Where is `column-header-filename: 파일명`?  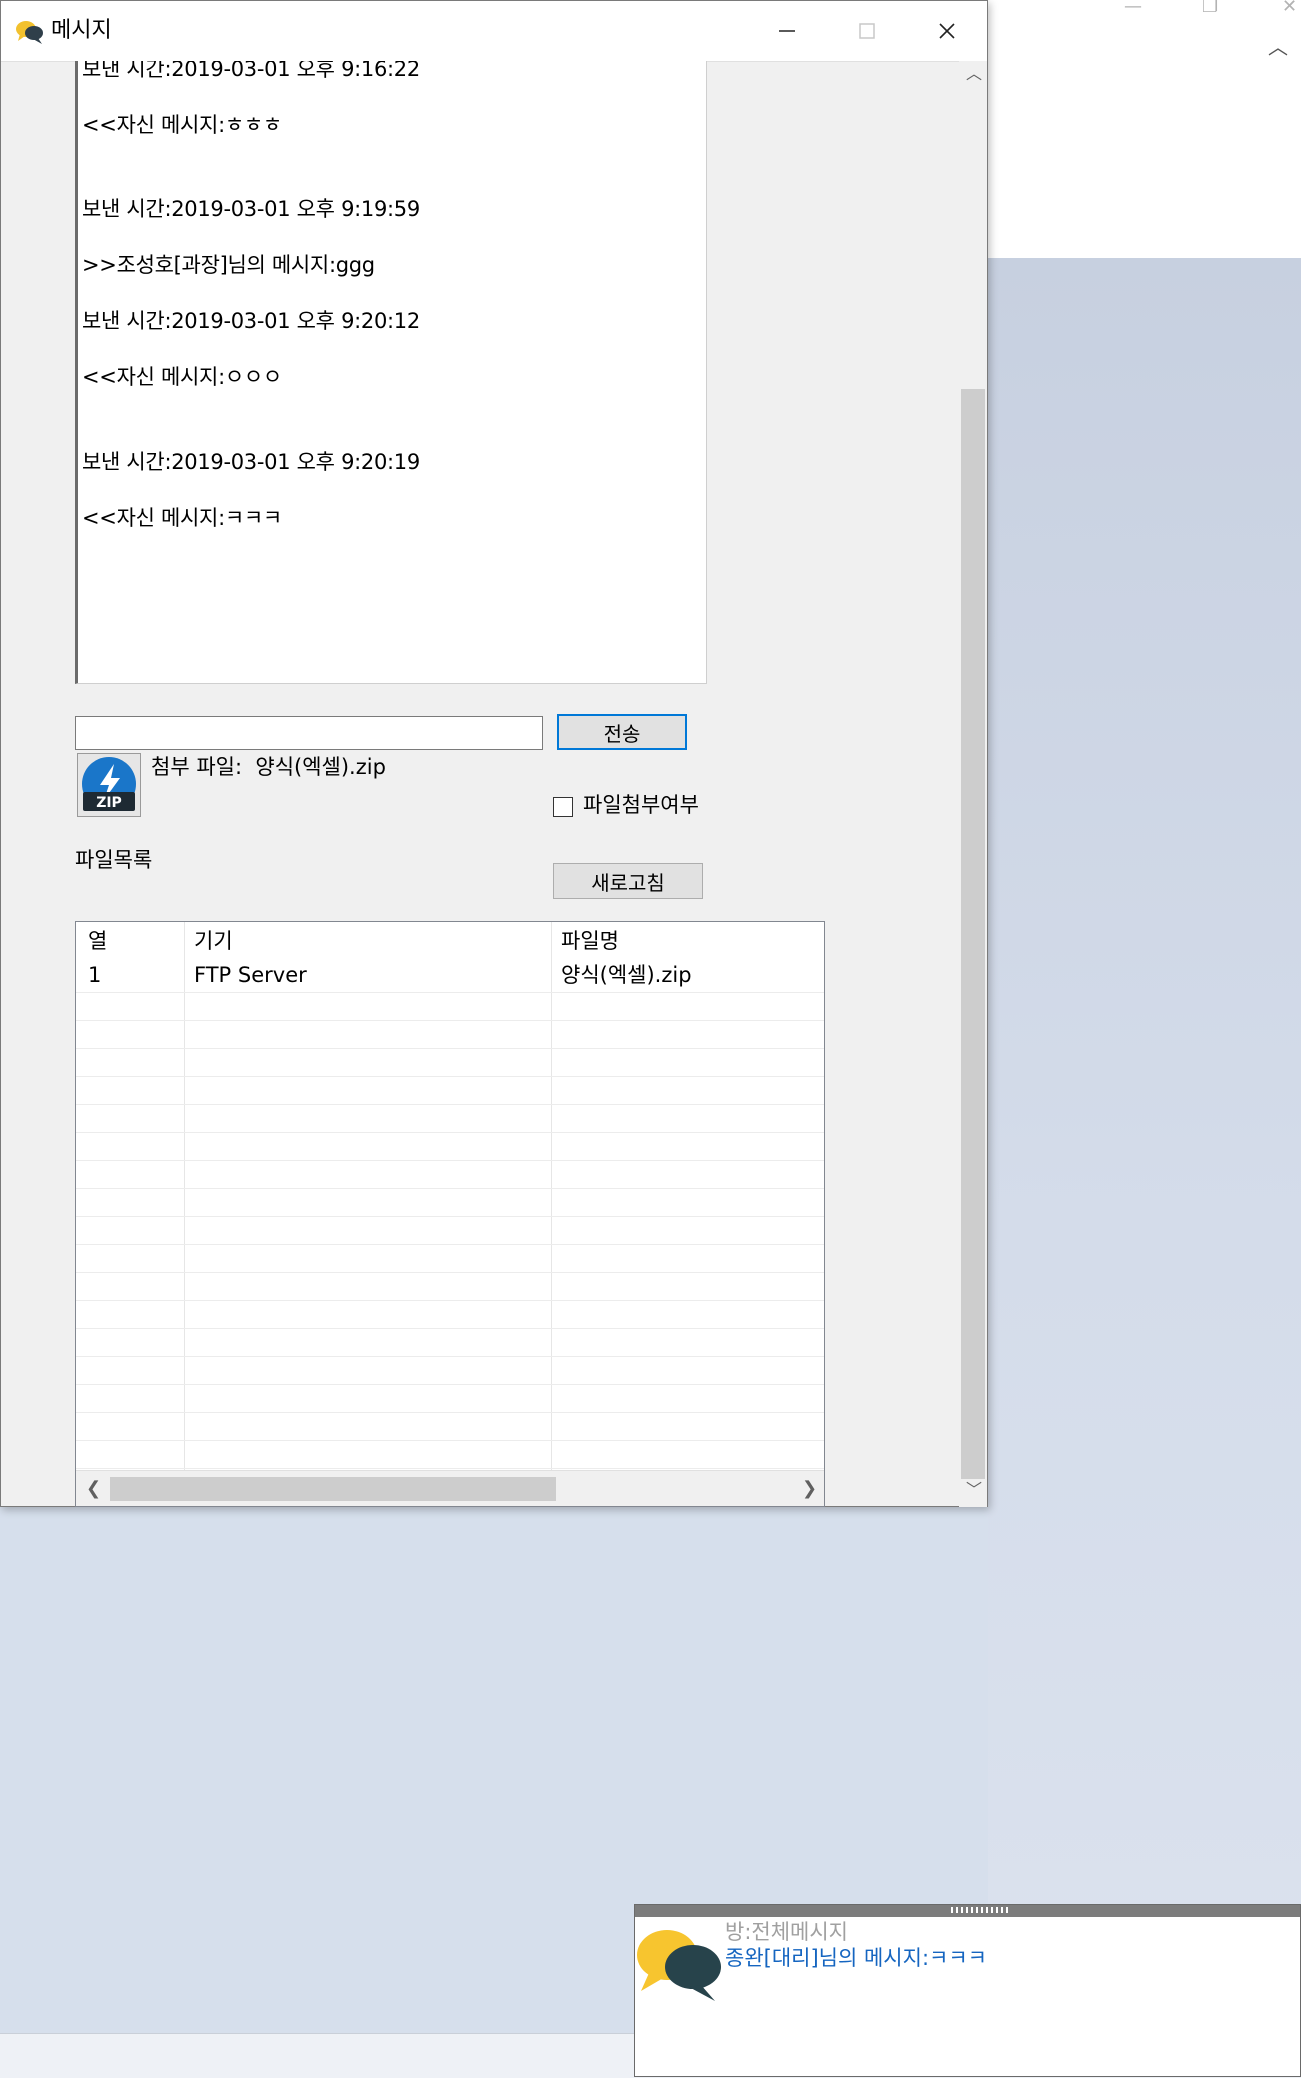
column-header-filename: 파일명 is located at coordinates (590, 941).